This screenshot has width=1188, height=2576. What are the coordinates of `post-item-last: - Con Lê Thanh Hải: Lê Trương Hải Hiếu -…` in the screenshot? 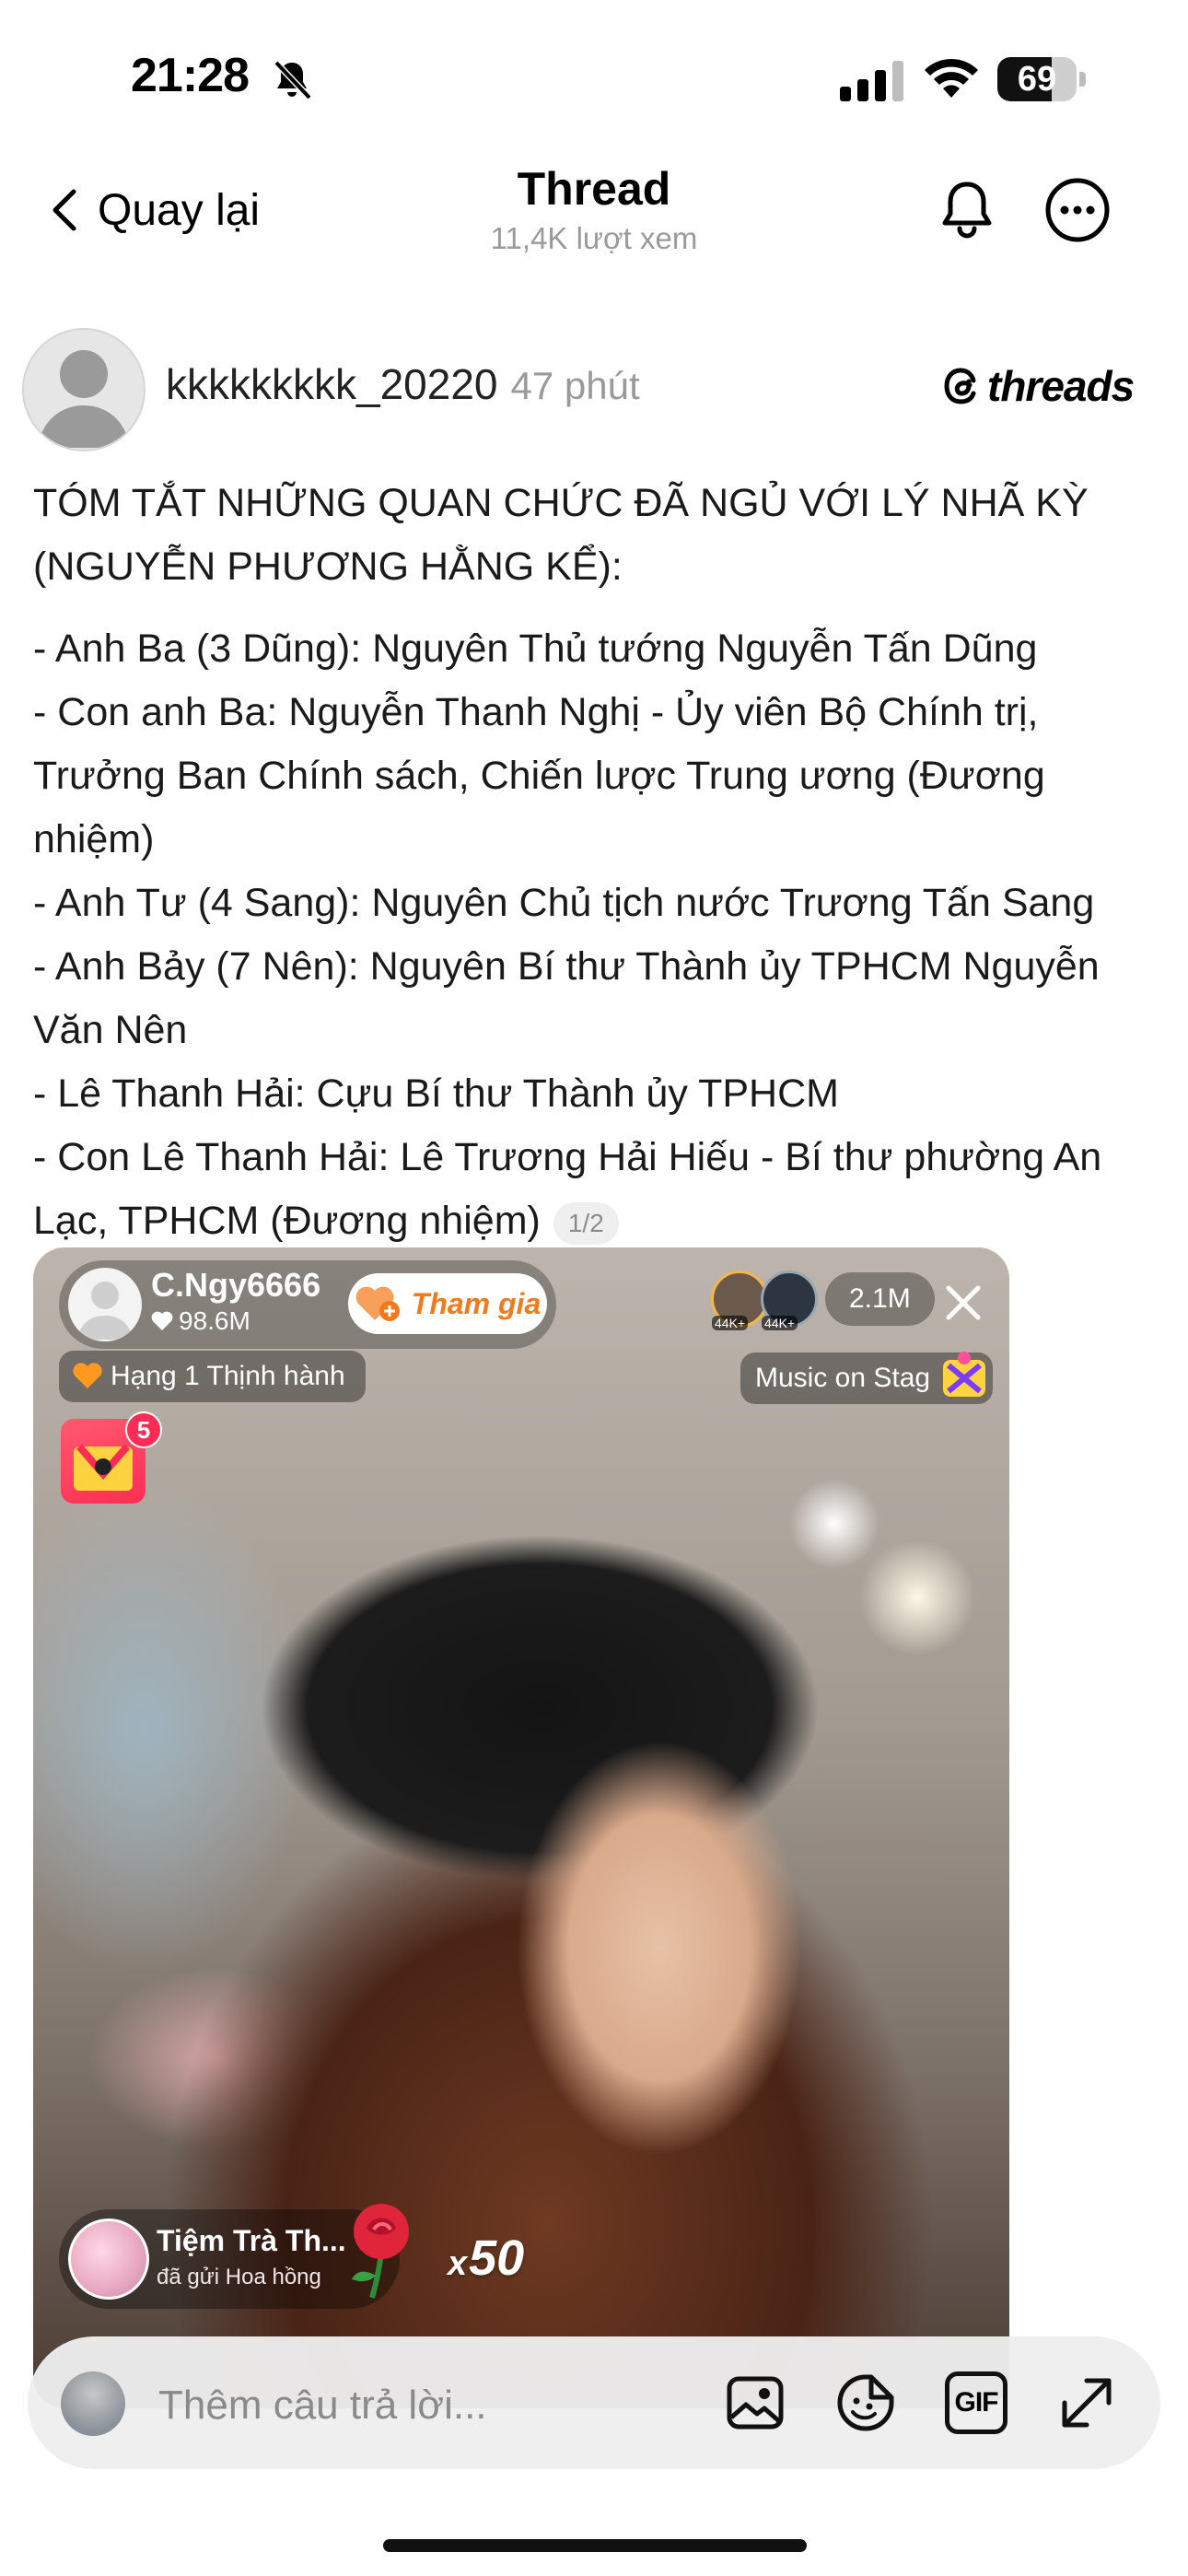 It's located at (599, 1189).